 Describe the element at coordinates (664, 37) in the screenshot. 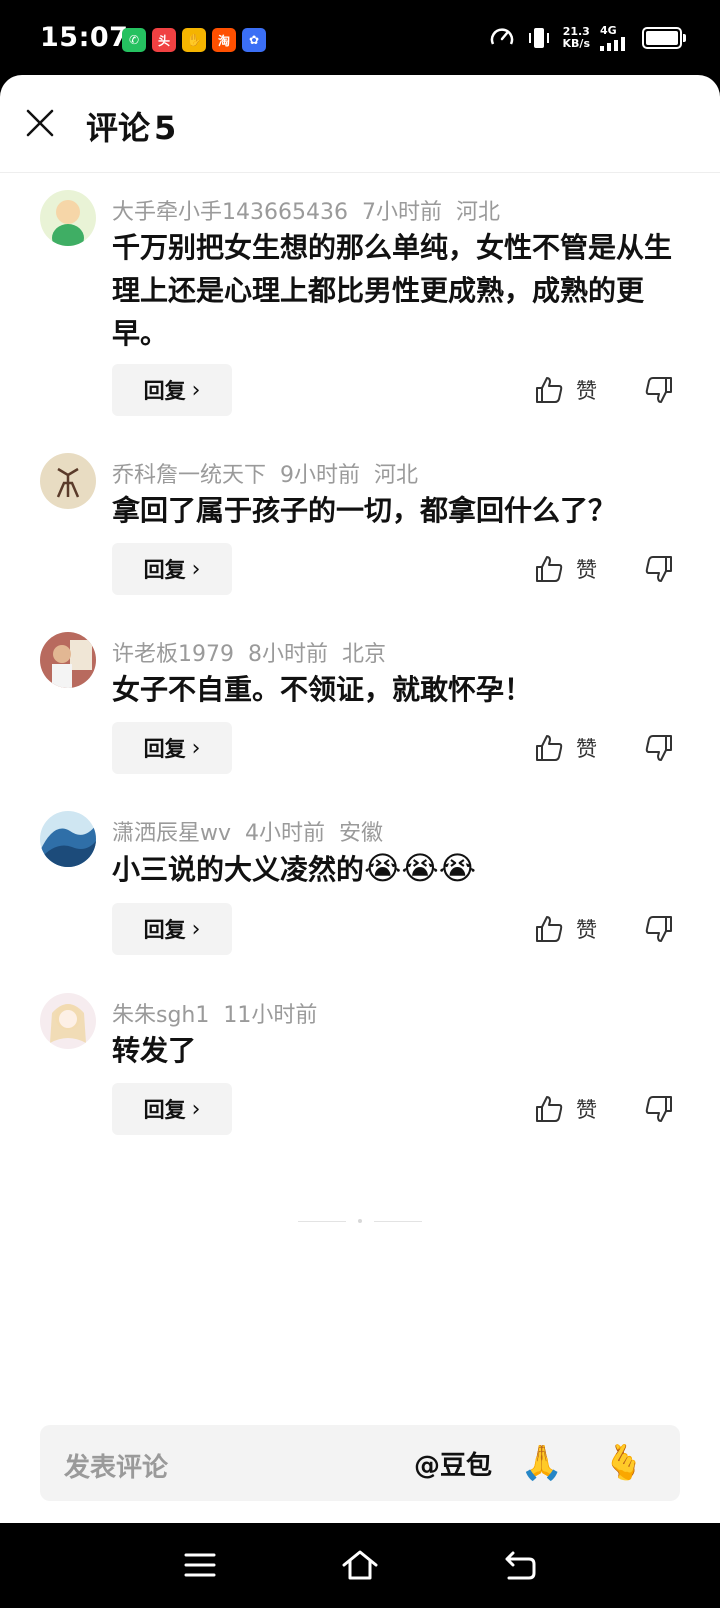

I see `battery-icon` at that location.